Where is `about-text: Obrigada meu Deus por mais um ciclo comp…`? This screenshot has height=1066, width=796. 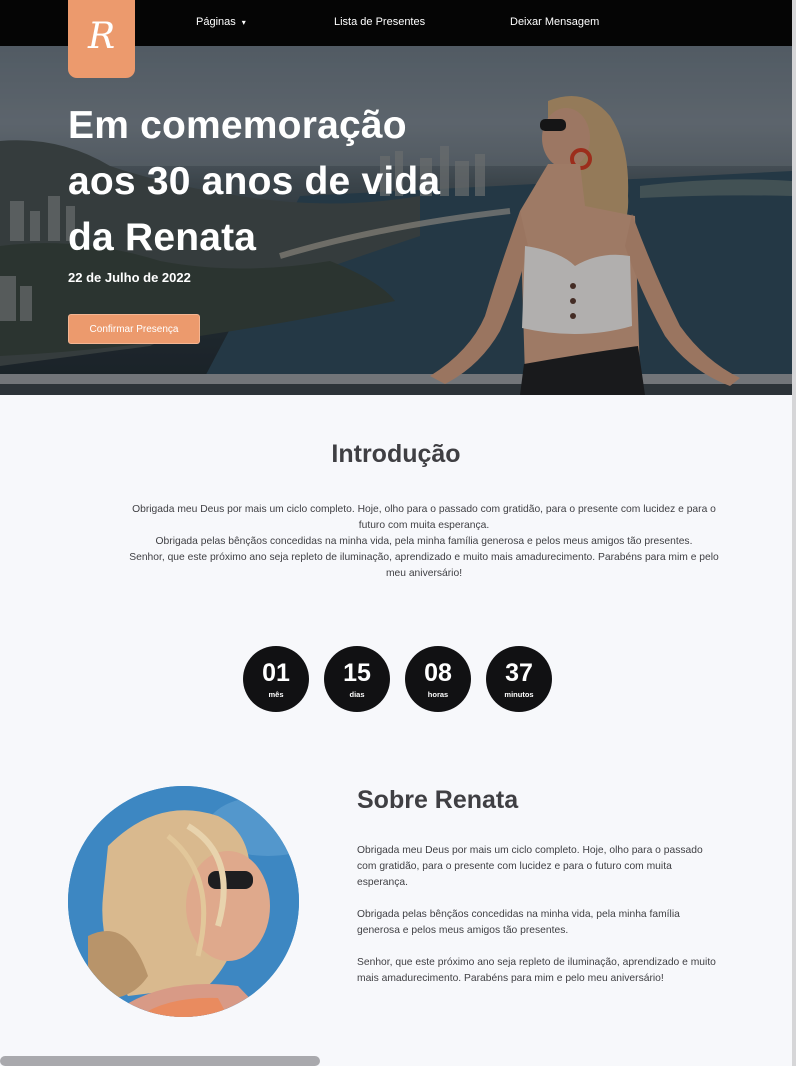
about-text: Obrigada meu Deus por mais um ciclo comp… is located at coordinates (537, 923).